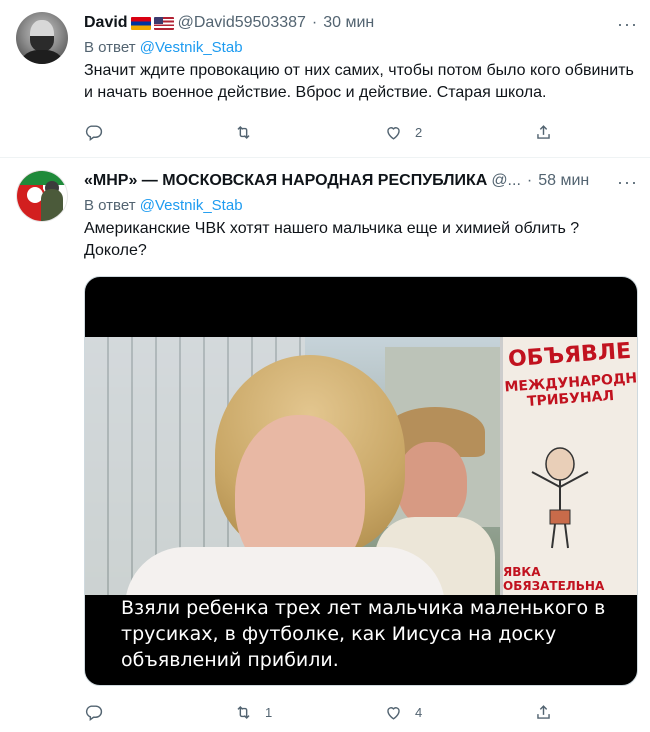 Image resolution: width=650 pixels, height=732 pixels. What do you see at coordinates (419, 712) in the screenshot?
I see `like-count: 4` at bounding box center [419, 712].